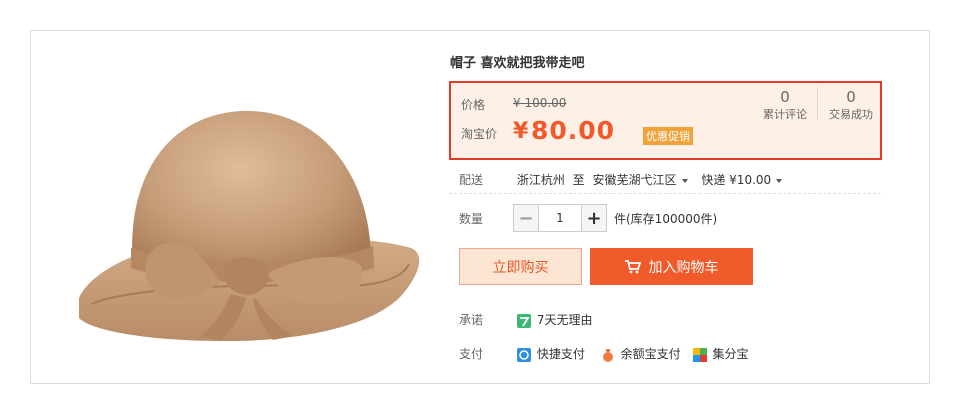  What do you see at coordinates (471, 354) in the screenshot?
I see `payment-label: 支付` at bounding box center [471, 354].